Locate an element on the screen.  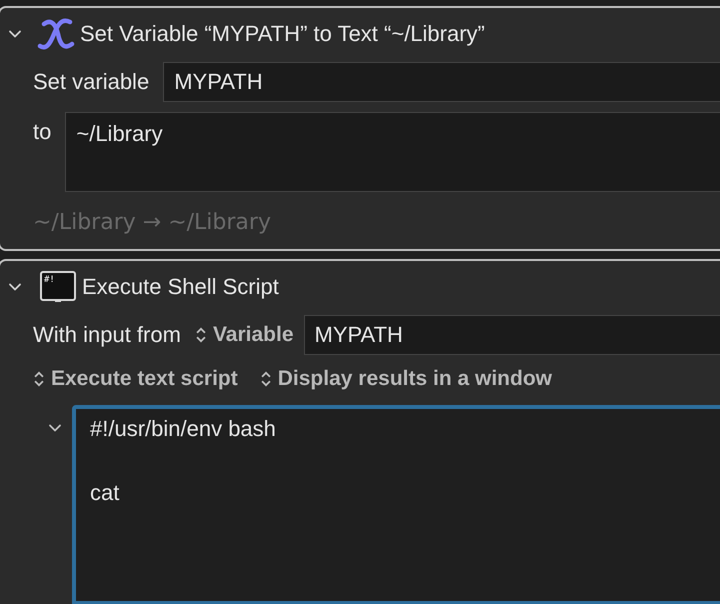
field-label: With input from is located at coordinates (107, 335).